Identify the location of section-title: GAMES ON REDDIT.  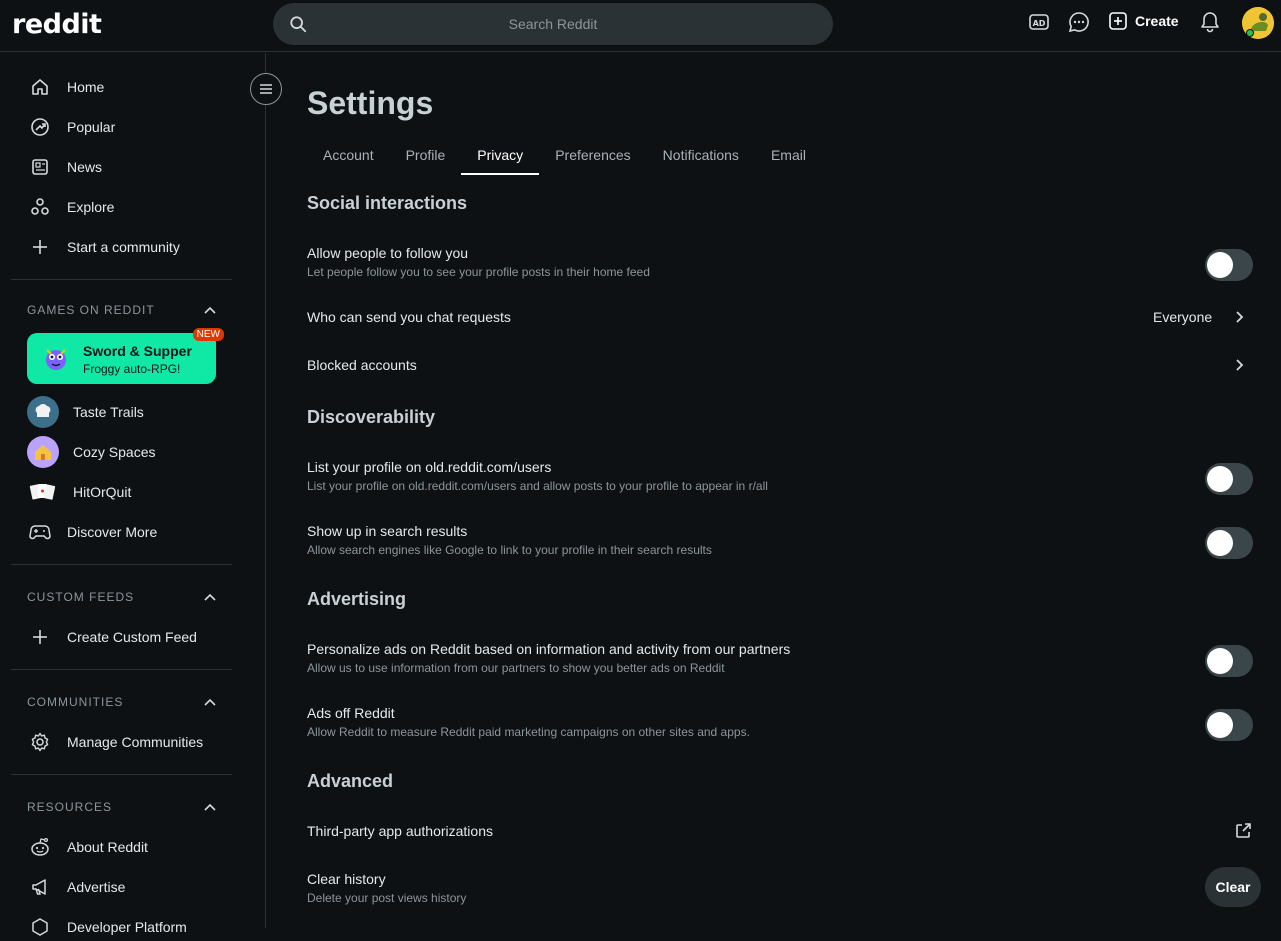
(91, 310).